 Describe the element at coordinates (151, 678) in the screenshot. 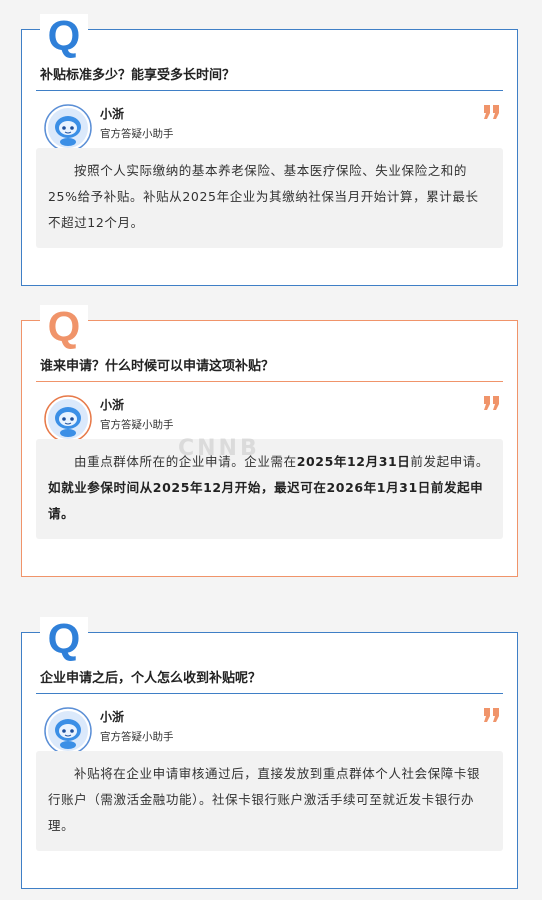

I see `question-title: 企业申请之后，个人怎么收到补贴呢？` at that location.